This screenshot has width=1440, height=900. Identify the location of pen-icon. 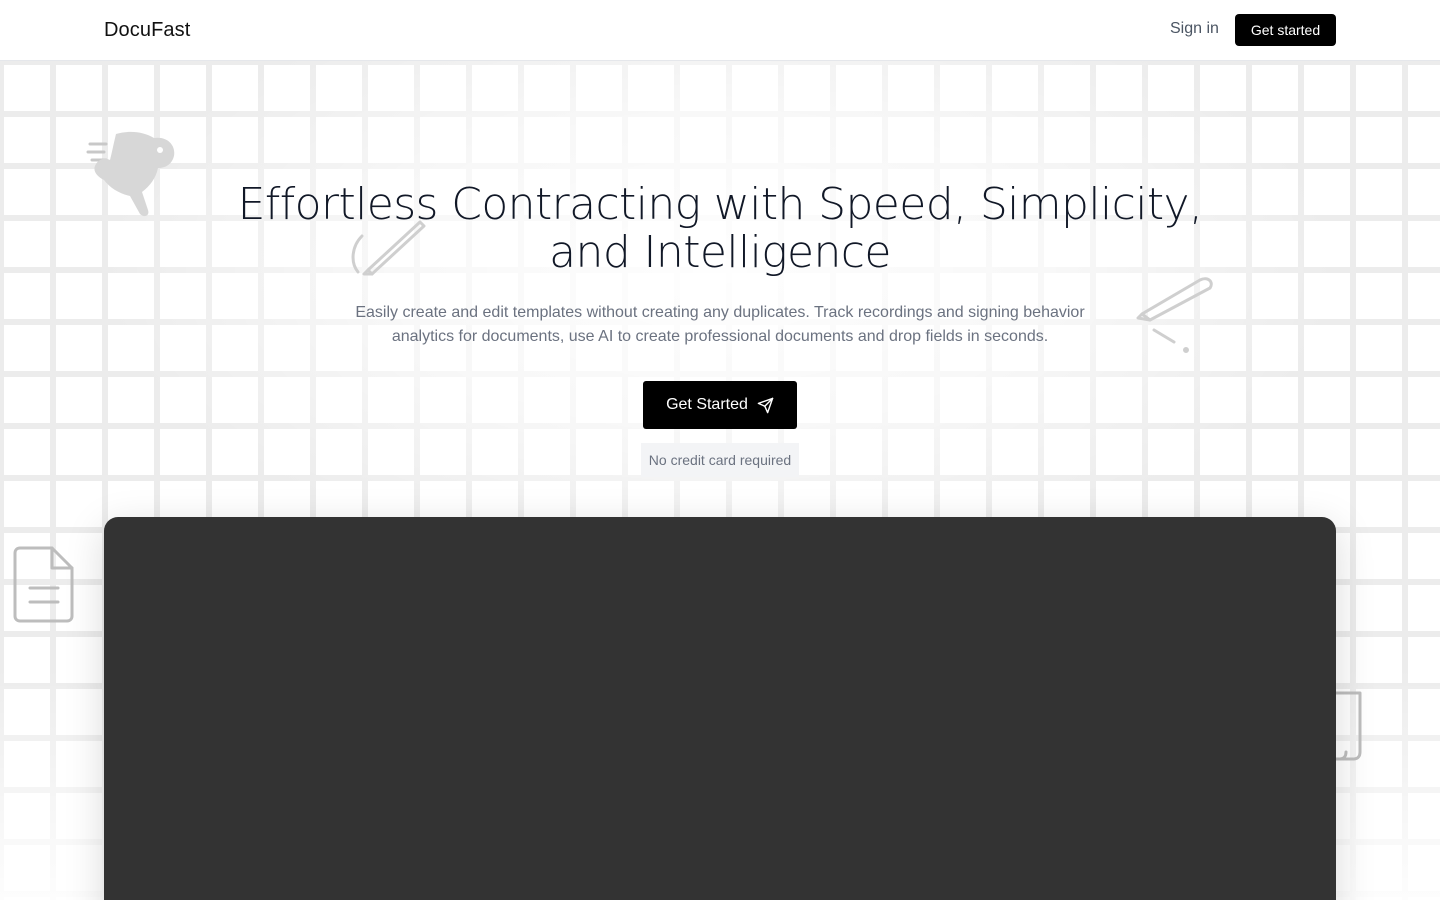
(1174, 315).